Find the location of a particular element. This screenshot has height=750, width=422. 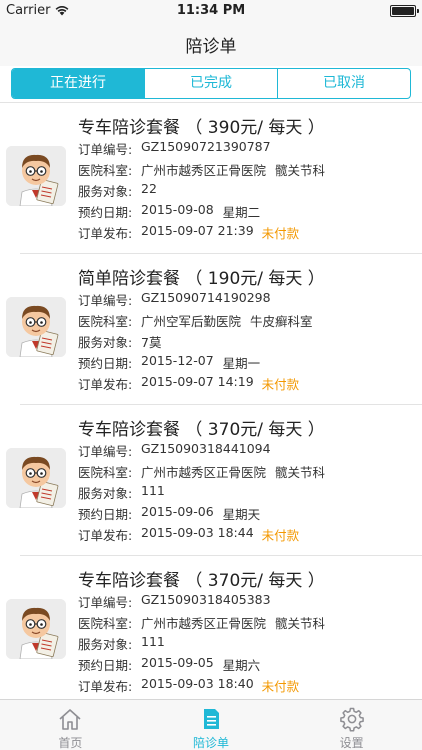

published-row: 订单发布: 2015-09-03 18:40 未付款 is located at coordinates (201, 686).